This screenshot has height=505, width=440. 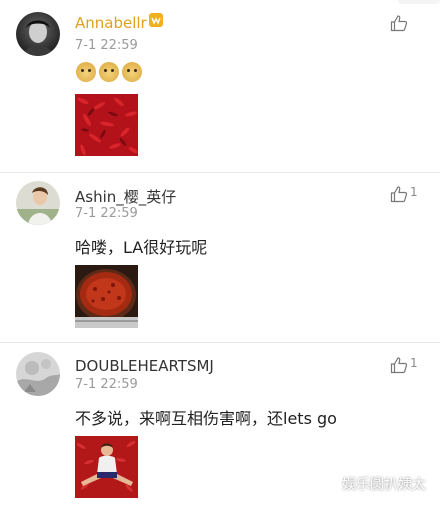 What do you see at coordinates (106, 296) in the screenshot?
I see `comment-image-hotpot` at bounding box center [106, 296].